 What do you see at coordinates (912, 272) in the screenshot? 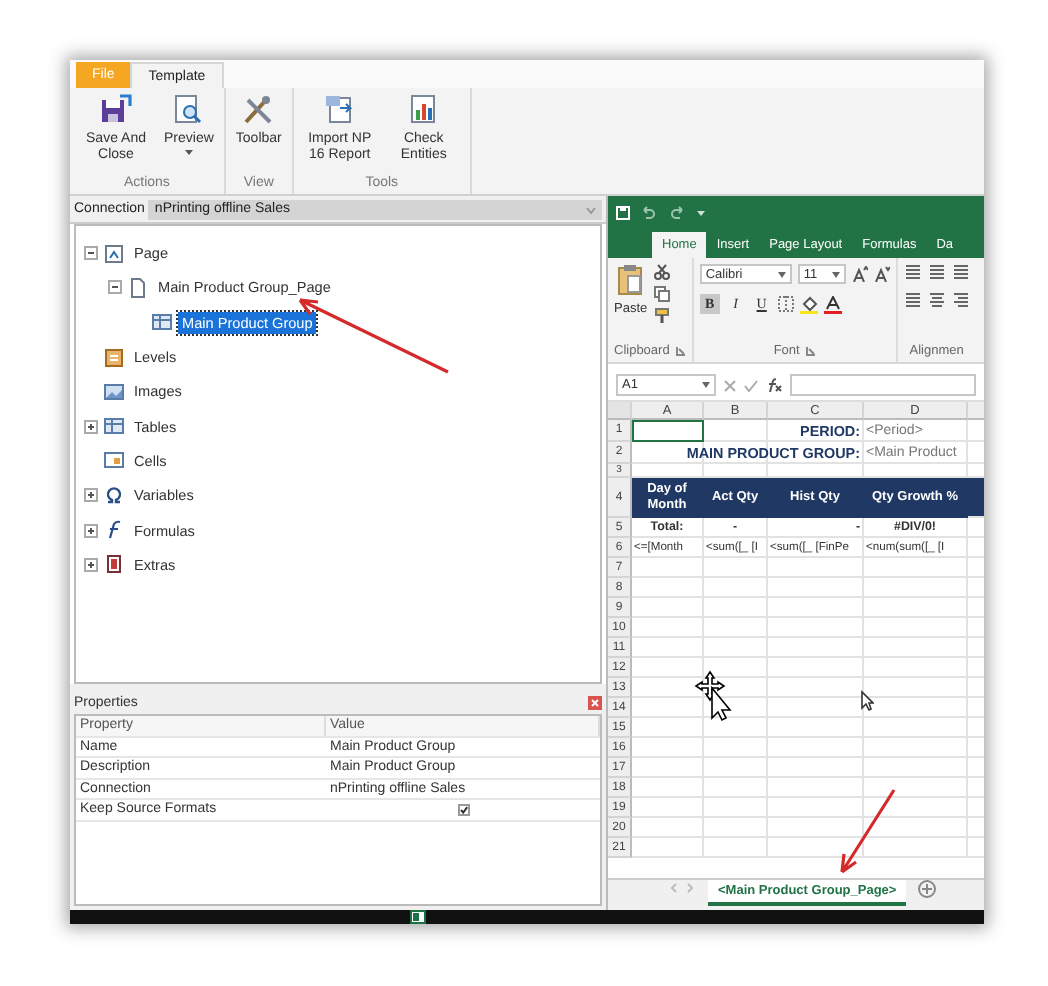
I see `top-align-icon` at bounding box center [912, 272].